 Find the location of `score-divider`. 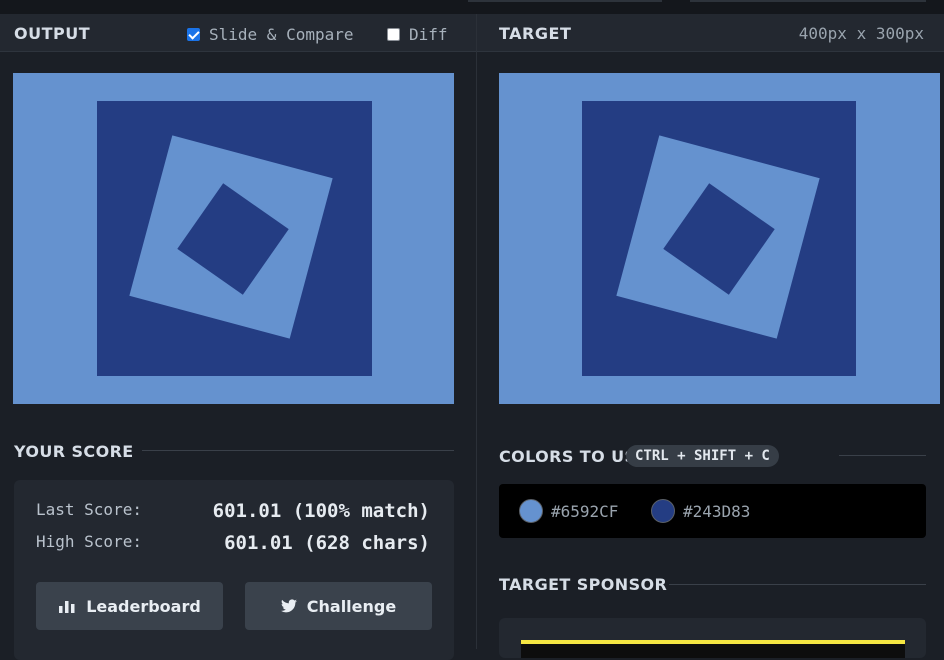

score-divider is located at coordinates (298, 450).